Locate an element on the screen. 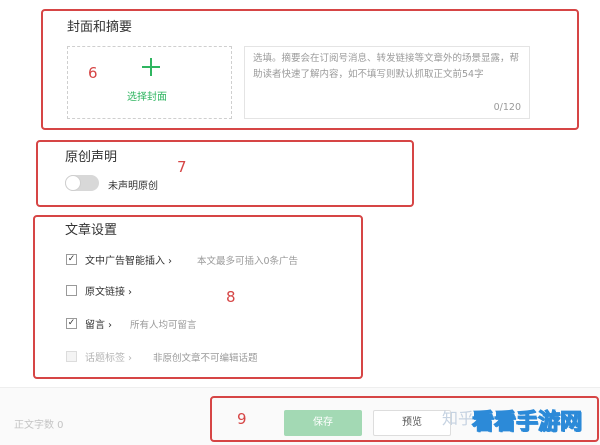  word-count: 正文字数 0 is located at coordinates (39, 425).